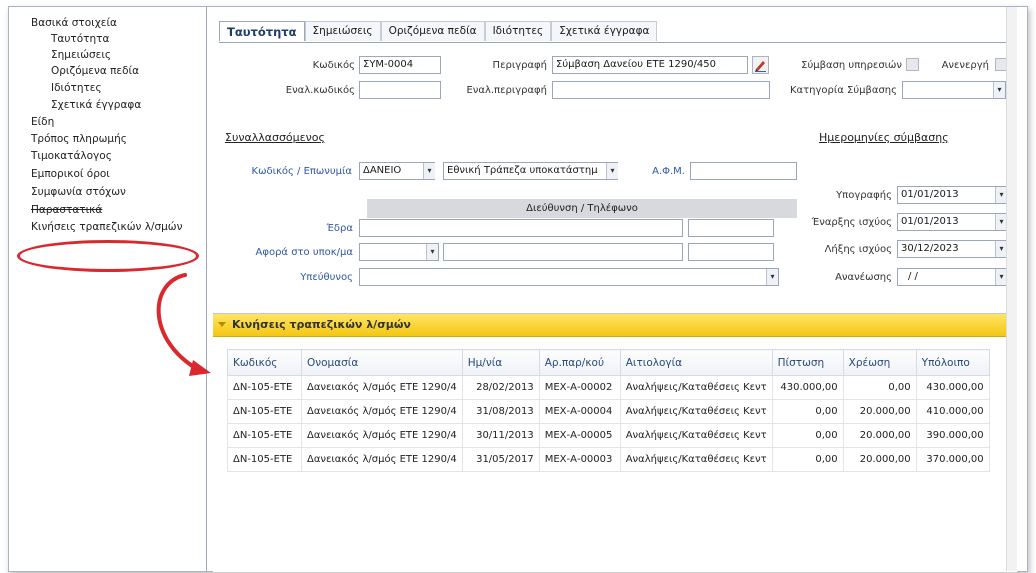 The image size is (1036, 573). What do you see at coordinates (851, 65) in the screenshot?
I see `service-contract-label: Σύμβαση υπηρεσιών` at bounding box center [851, 65].